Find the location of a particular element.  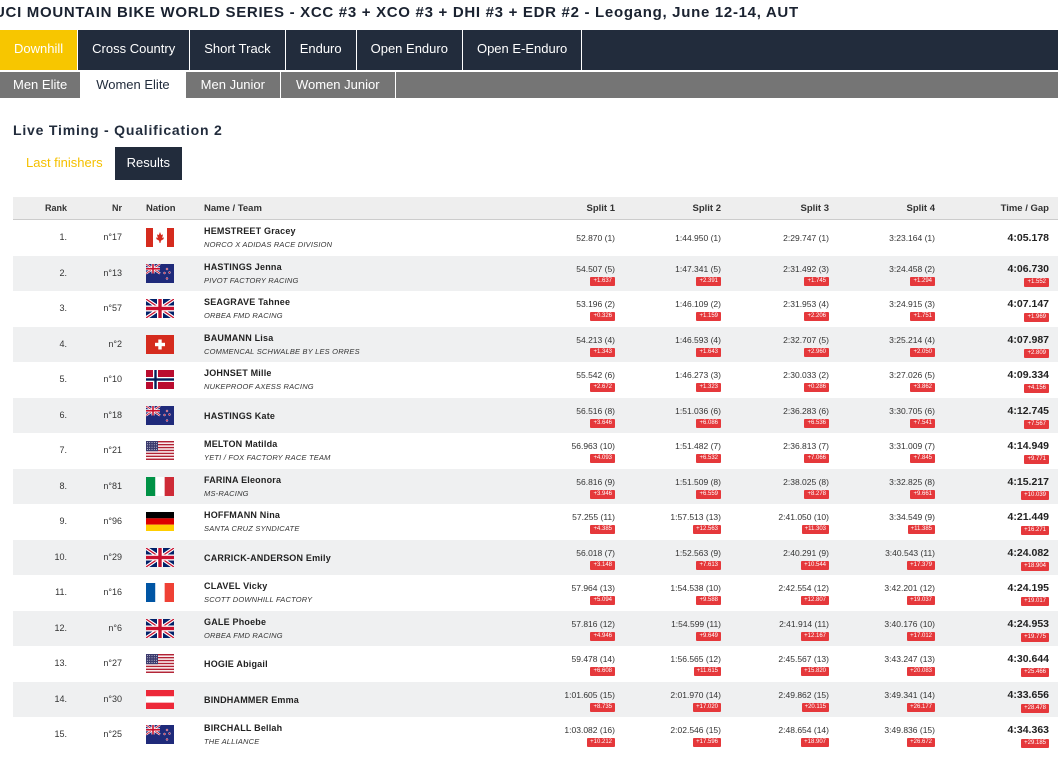

split-time: 3:34.549 (9) is located at coordinates (912, 517).